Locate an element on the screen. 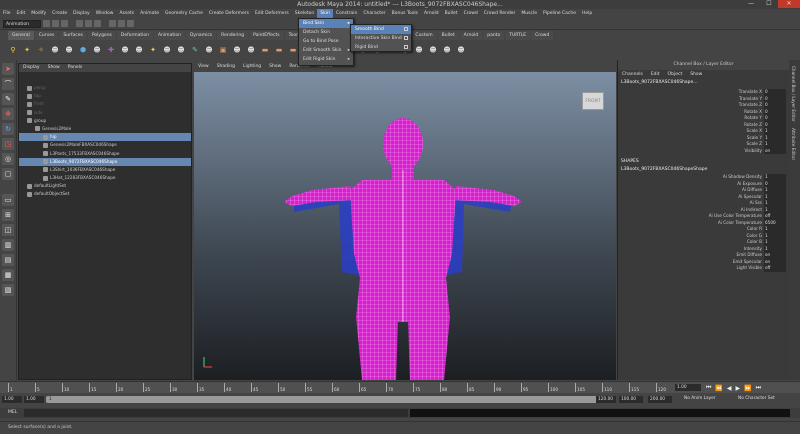  go-start-icon: ⏮ is located at coordinates (708, 388).